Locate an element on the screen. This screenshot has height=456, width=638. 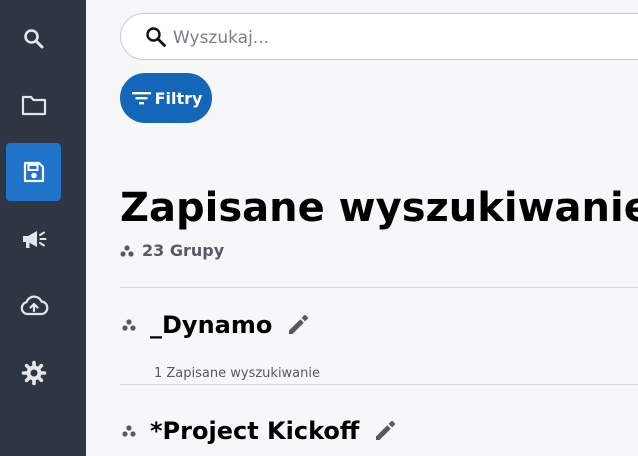
search-input is located at coordinates (404, 38).